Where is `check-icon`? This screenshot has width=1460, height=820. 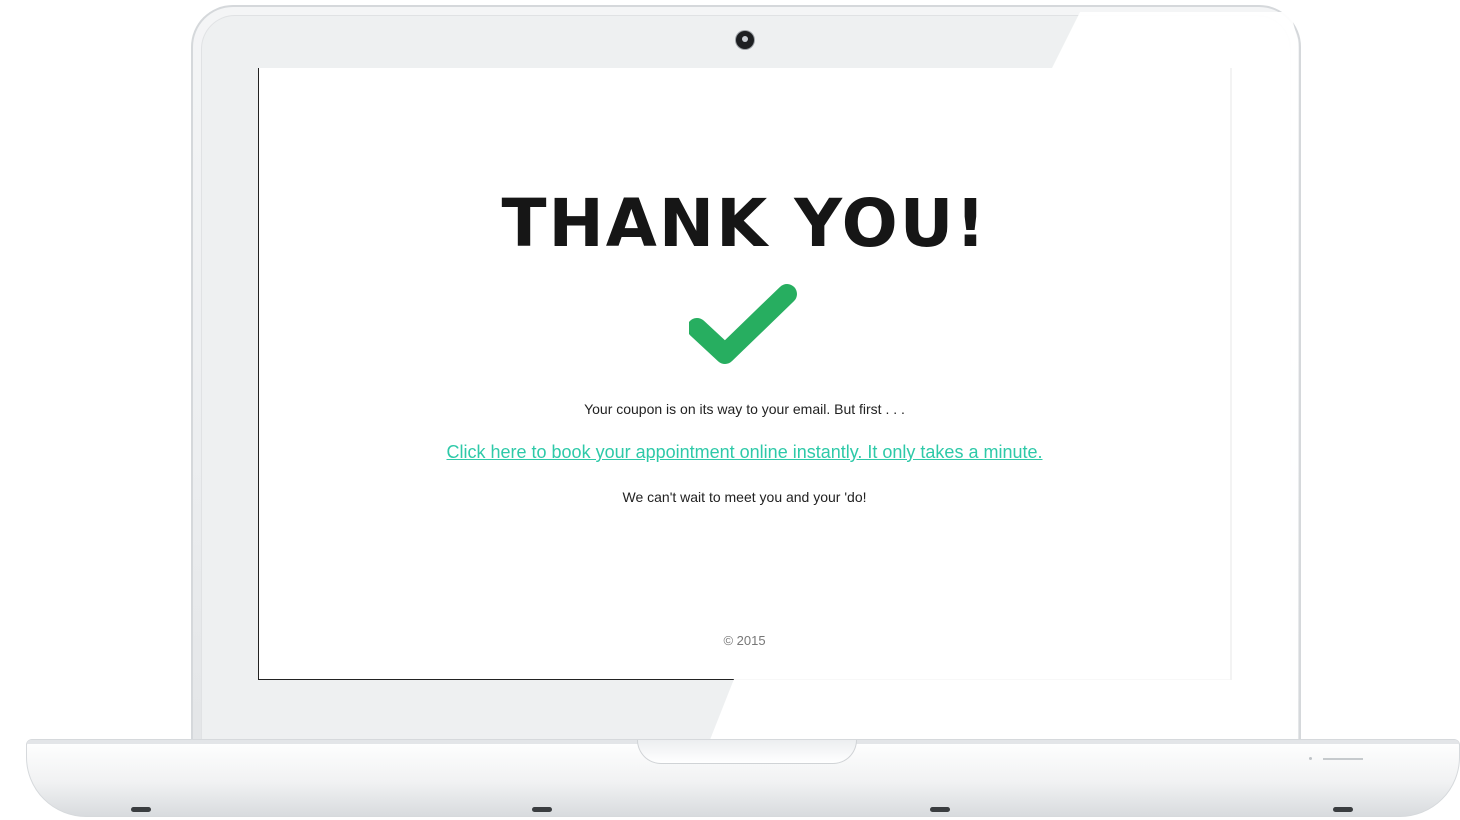 check-icon is located at coordinates (743, 324).